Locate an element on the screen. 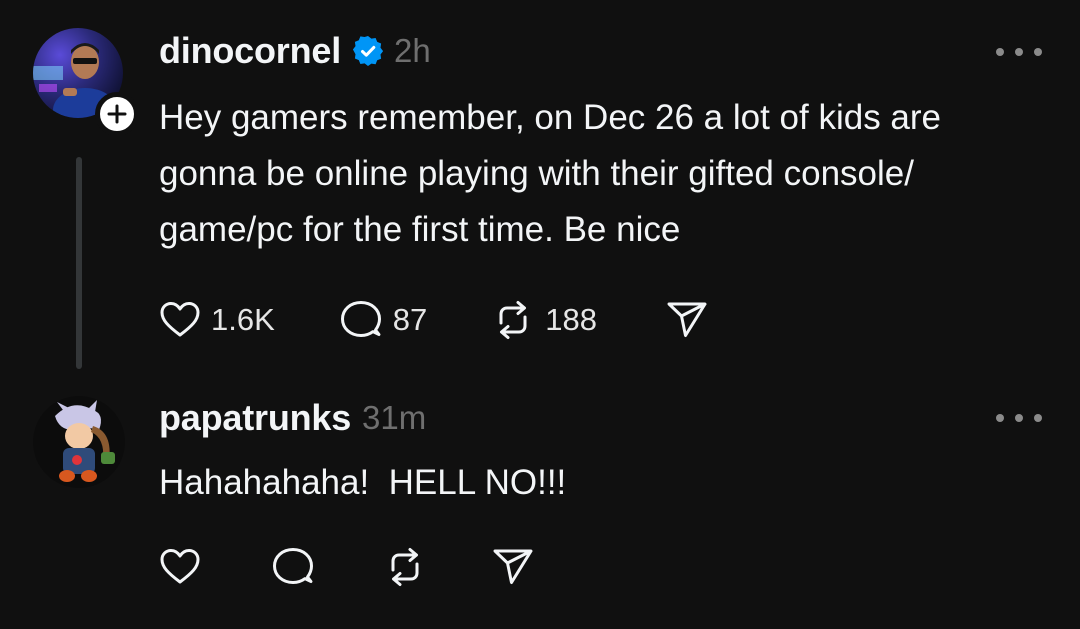  post-actions is located at coordinates (347, 567).